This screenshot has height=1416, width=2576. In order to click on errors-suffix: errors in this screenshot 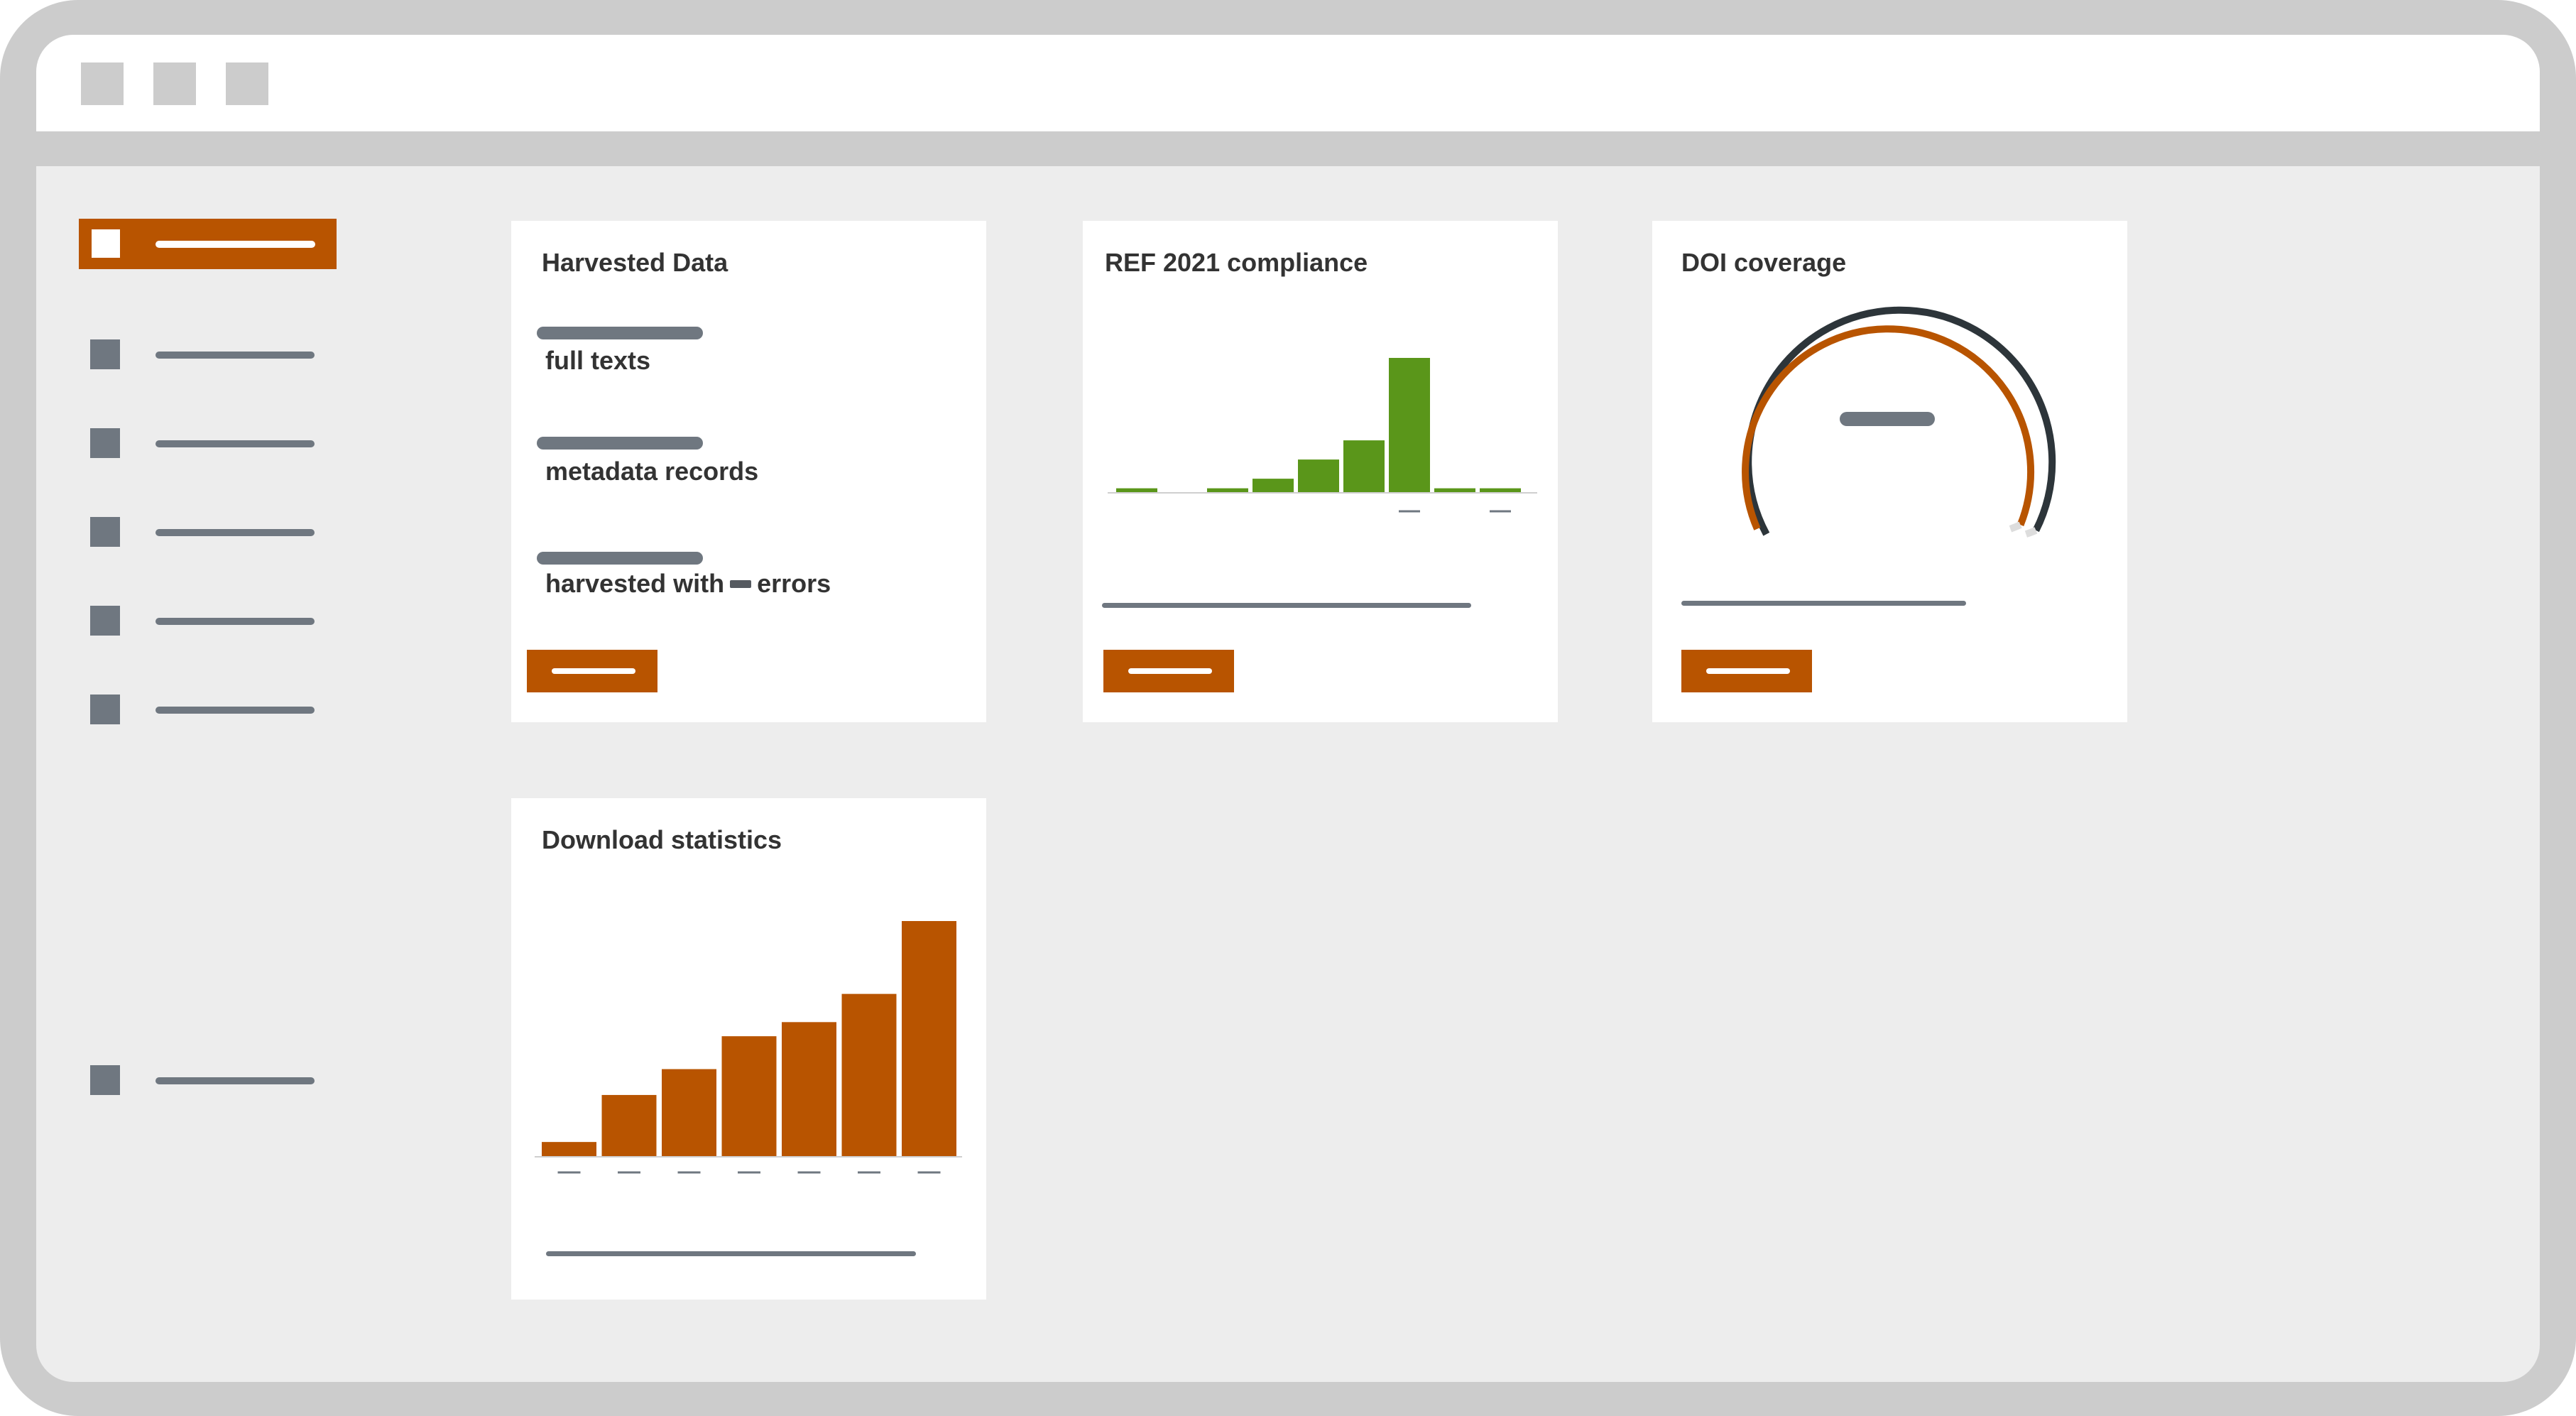, I will do `click(794, 584)`.